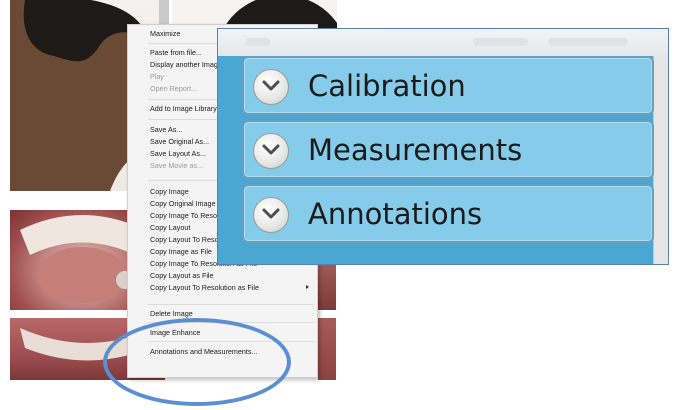  Describe the element at coordinates (182, 275) in the screenshot. I see `menu-item-copy-layout-as-file: Copy Layout as File` at that location.